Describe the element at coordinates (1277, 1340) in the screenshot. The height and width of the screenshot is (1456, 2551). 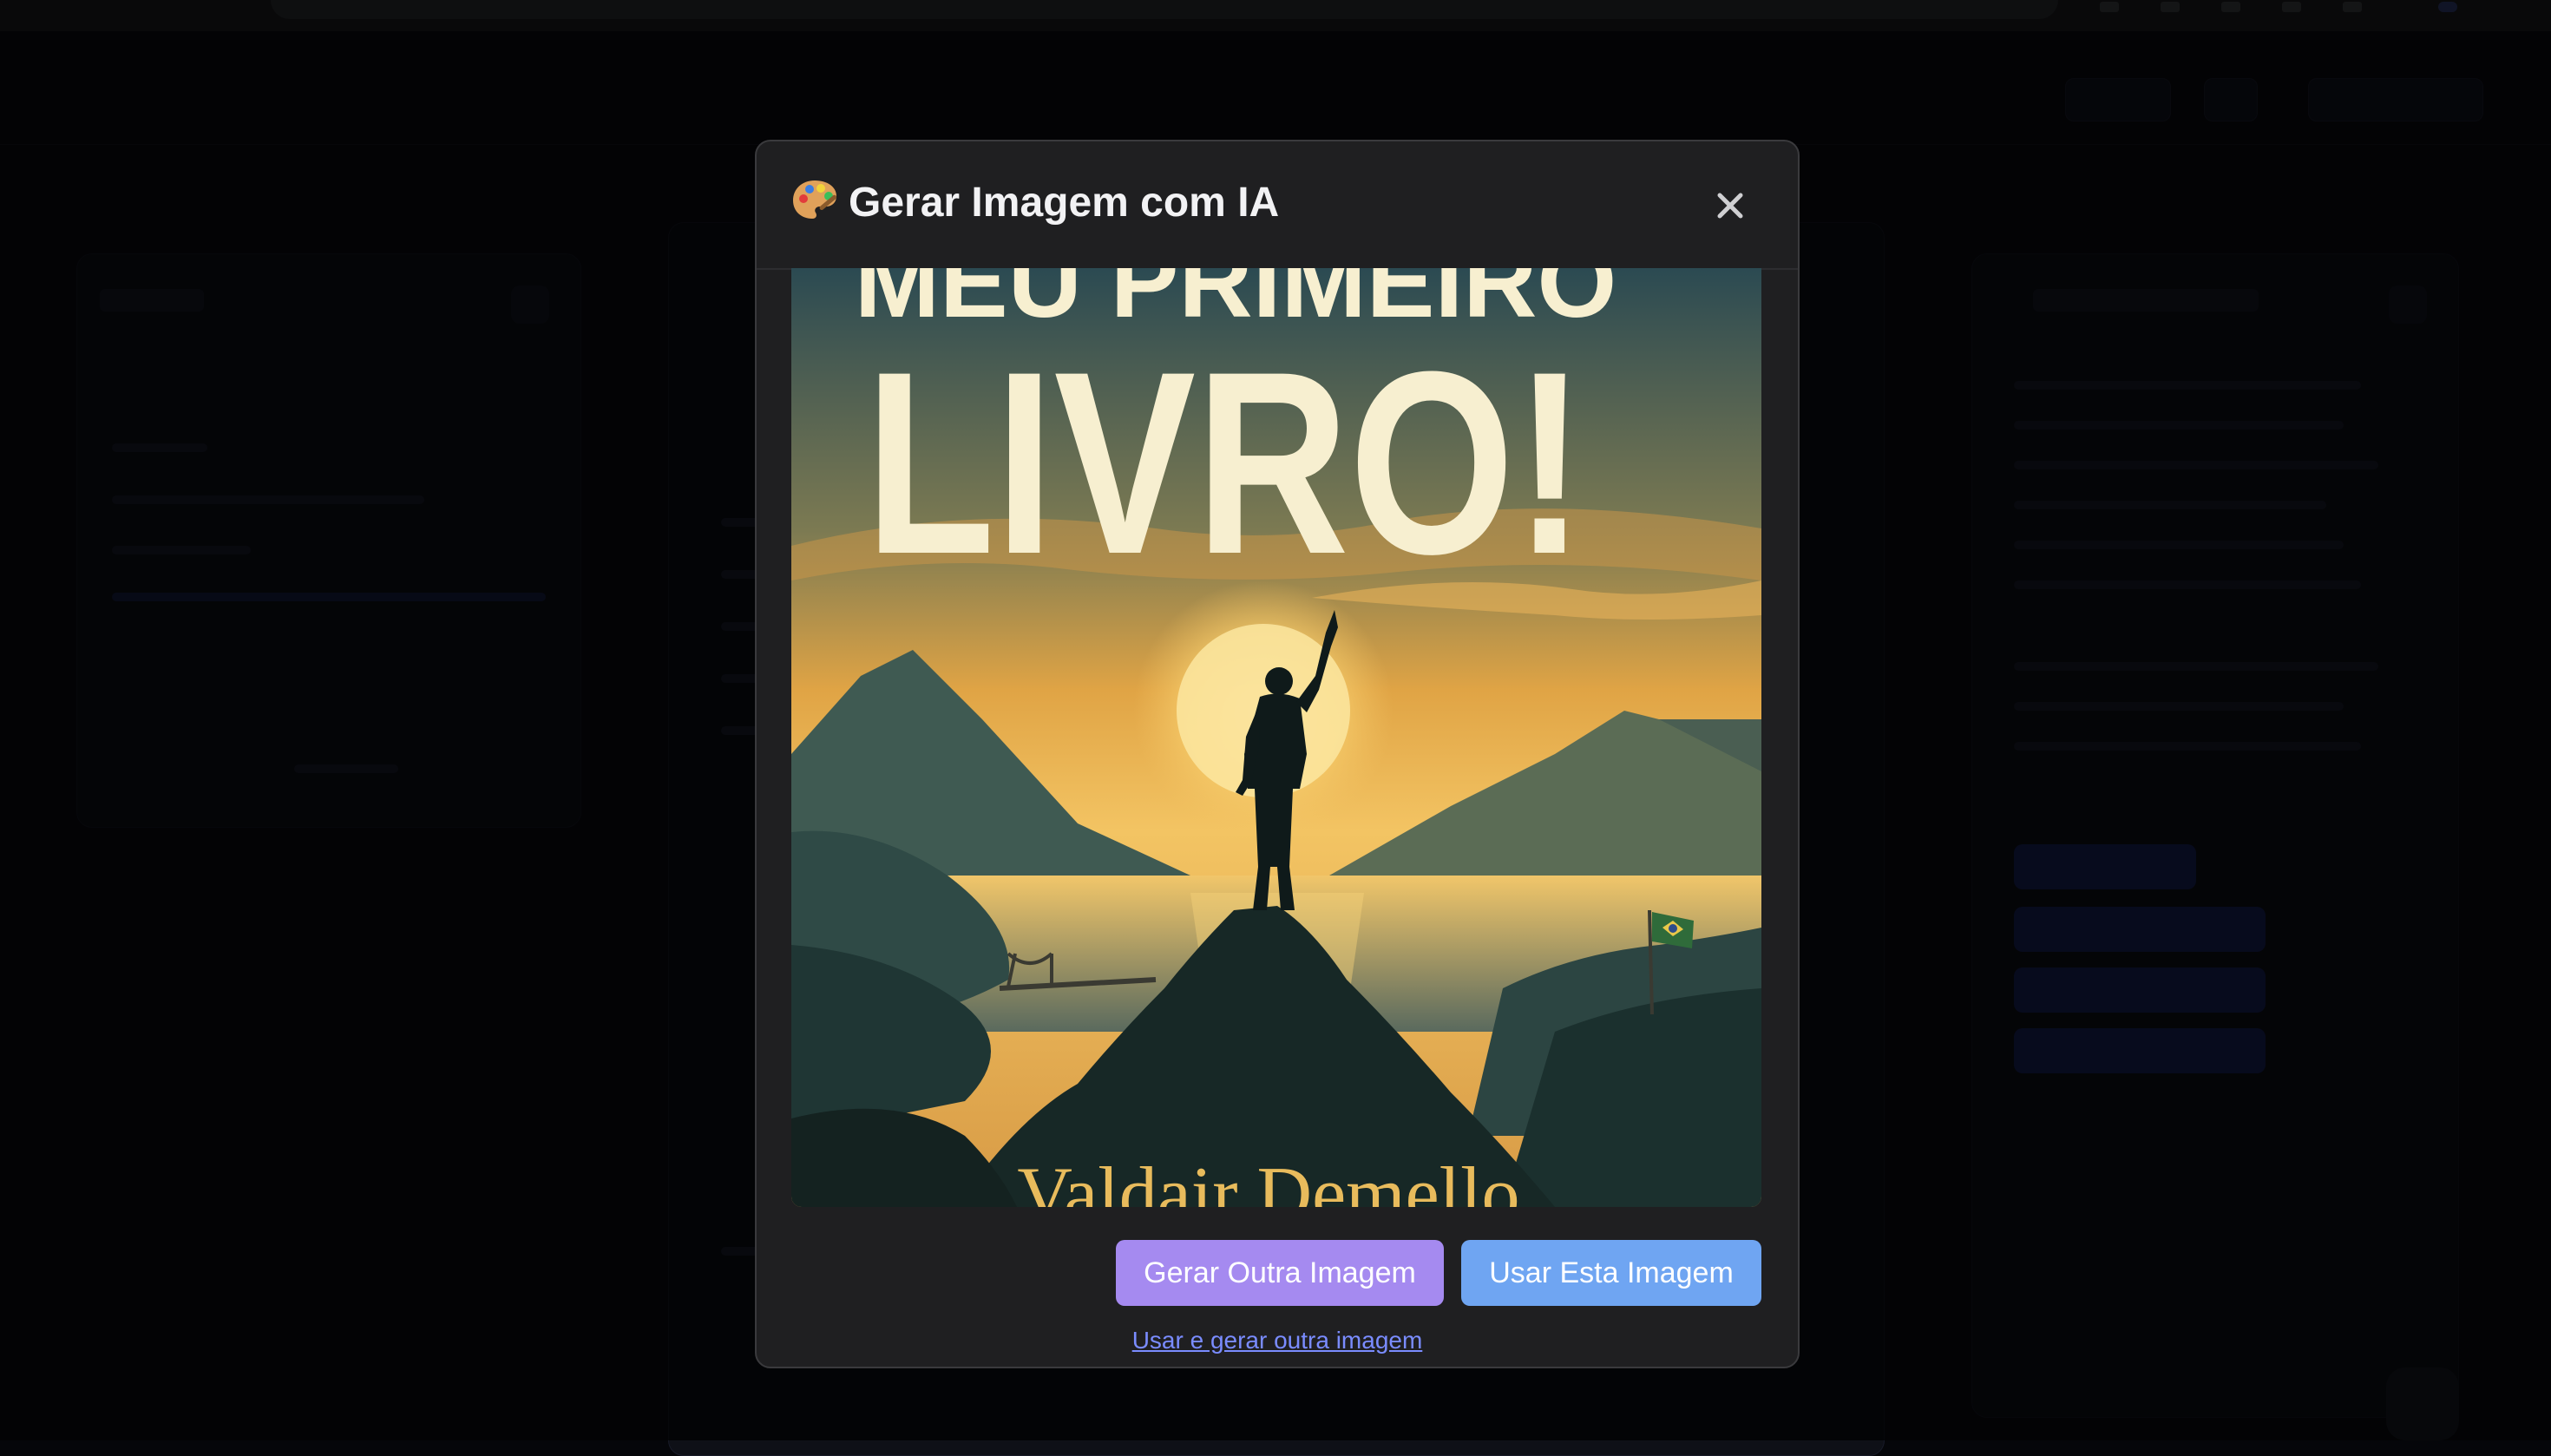
I see `use-and-generate-link: Usar e gerar outra imagem` at that location.